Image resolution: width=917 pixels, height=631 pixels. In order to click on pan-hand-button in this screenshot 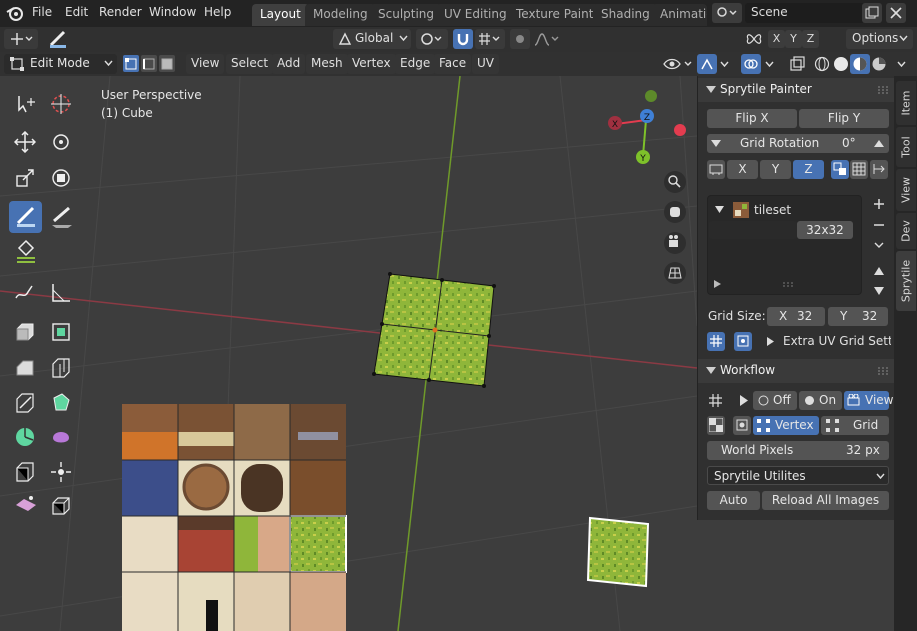, I will do `click(675, 212)`.